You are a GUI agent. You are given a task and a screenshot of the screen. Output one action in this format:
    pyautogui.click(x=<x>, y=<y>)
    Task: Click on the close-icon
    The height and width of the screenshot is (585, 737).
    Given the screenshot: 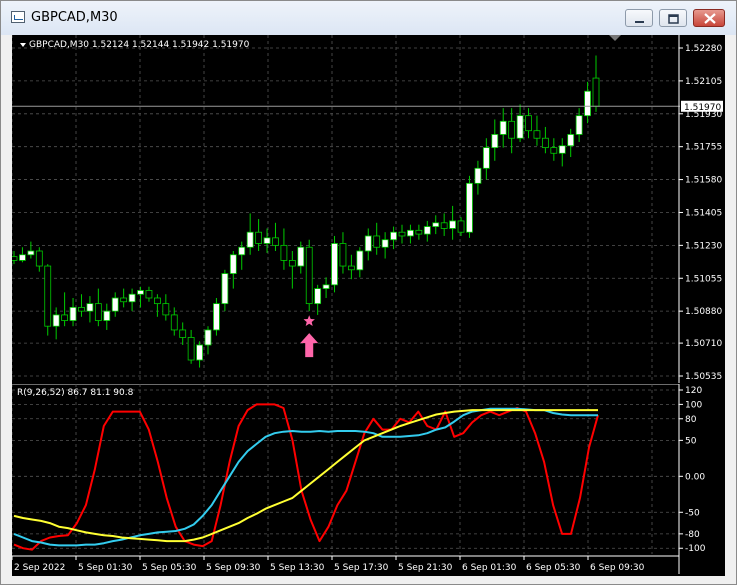 What is the action you would take?
    pyautogui.click(x=710, y=18)
    